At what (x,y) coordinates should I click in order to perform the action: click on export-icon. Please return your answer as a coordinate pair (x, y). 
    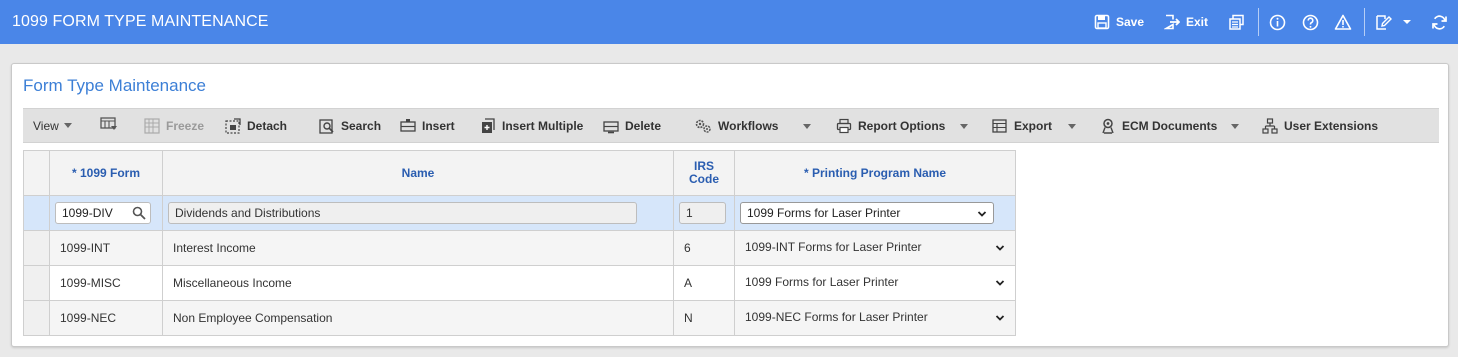
    Looking at the image, I should click on (1000, 126).